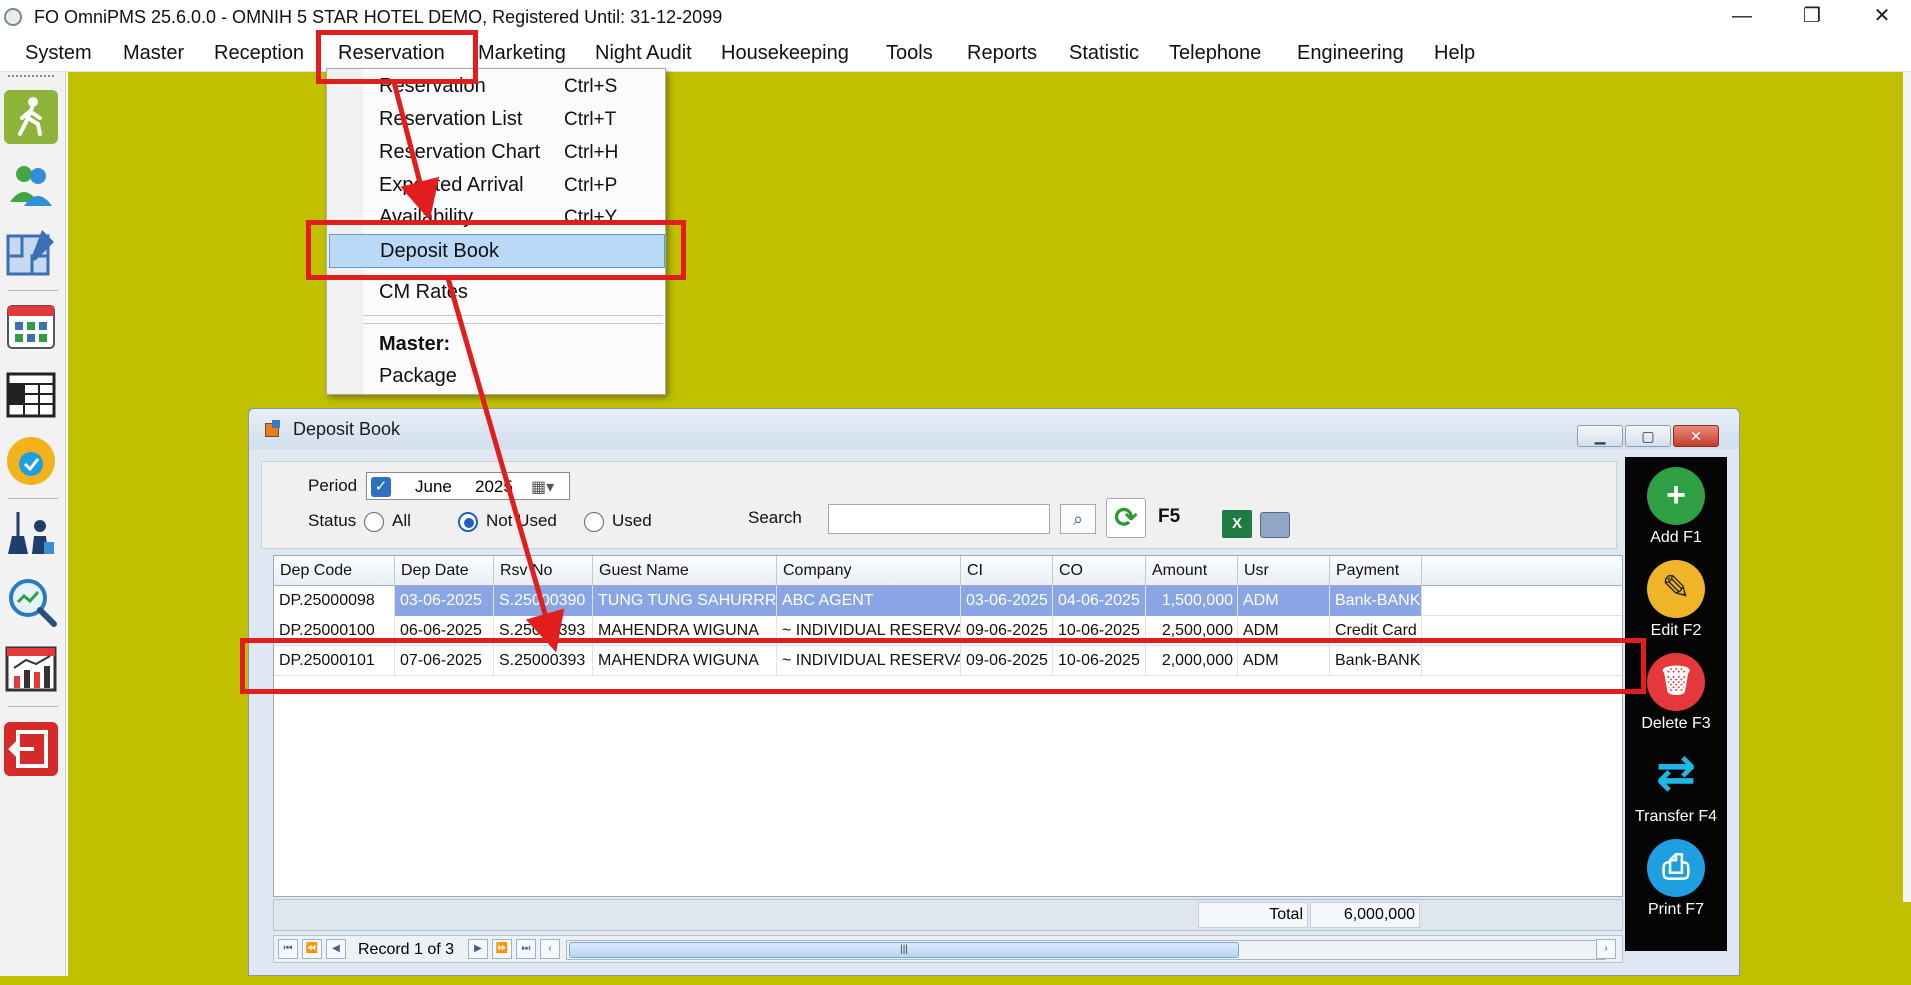  I want to click on period-year: 2025, so click(494, 486).